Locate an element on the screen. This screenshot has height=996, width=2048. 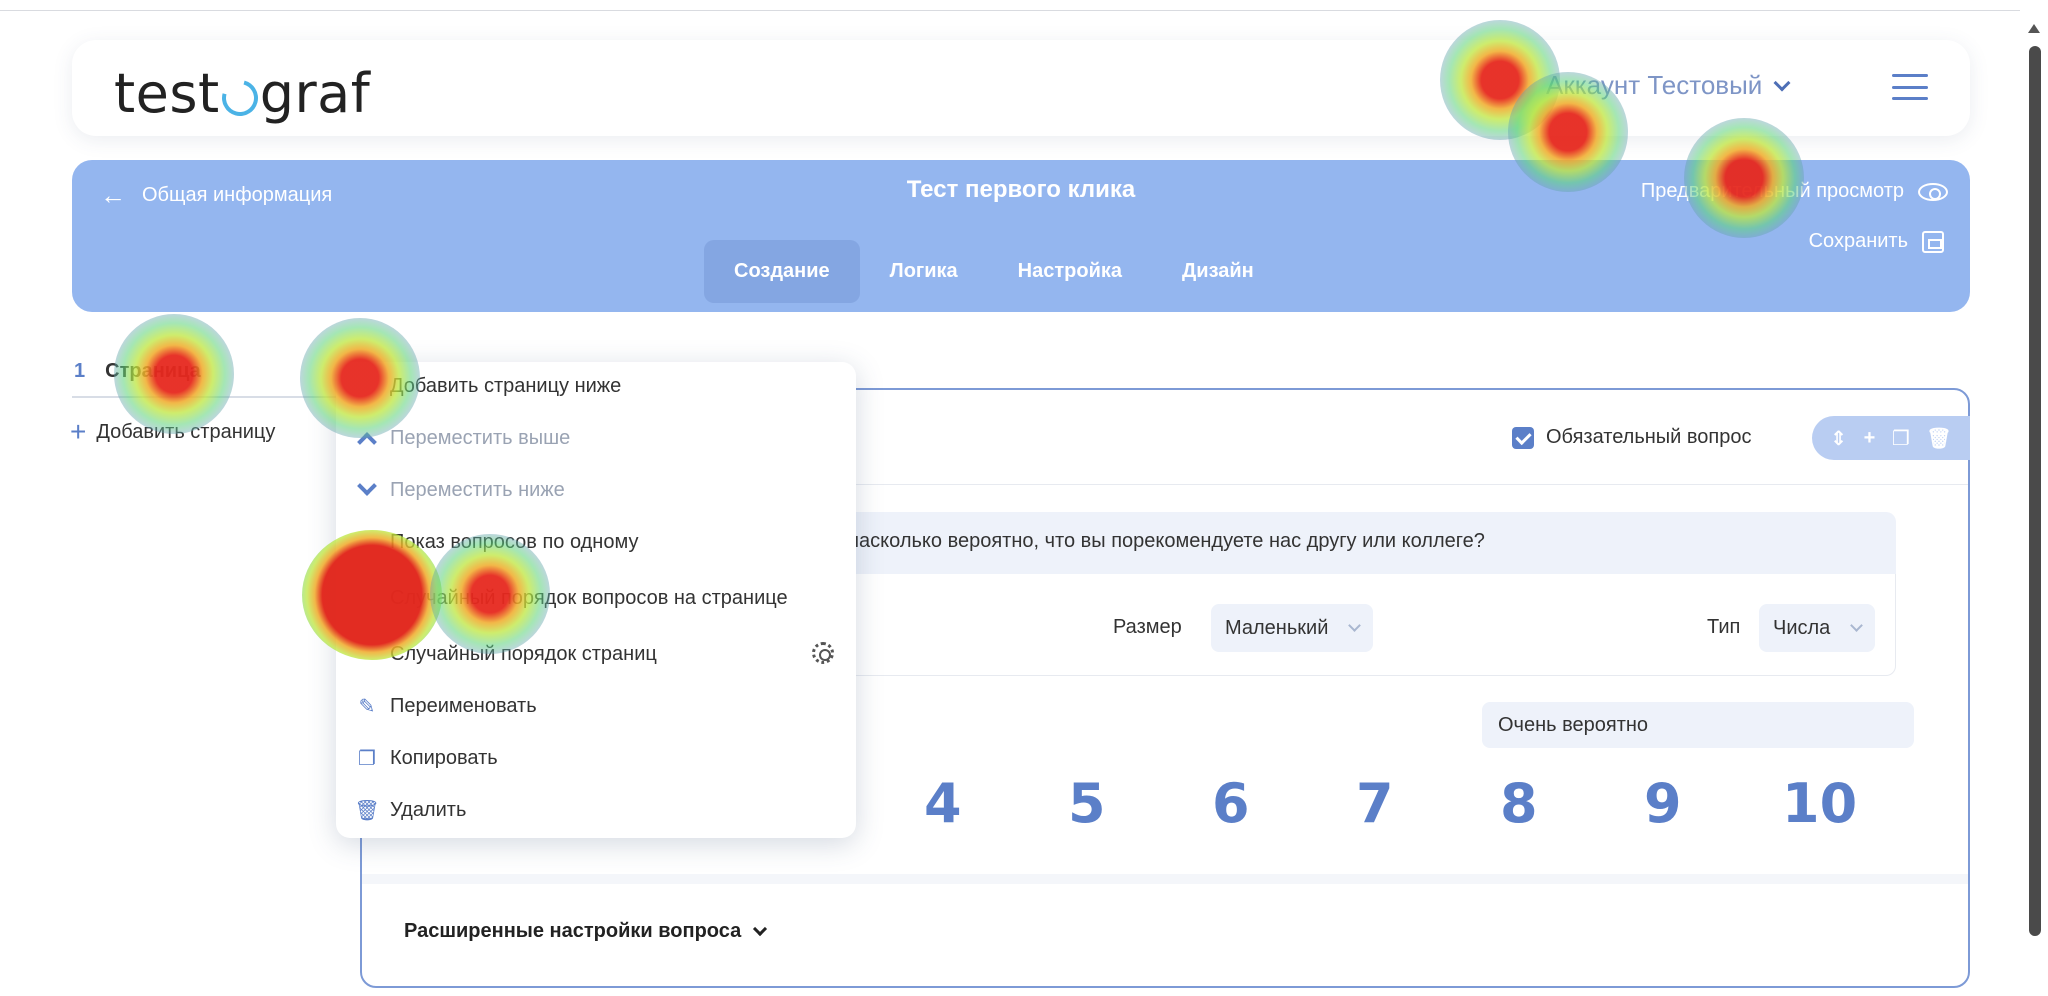
menu-item-delete: 🗑 Удалить is located at coordinates (410, 810).